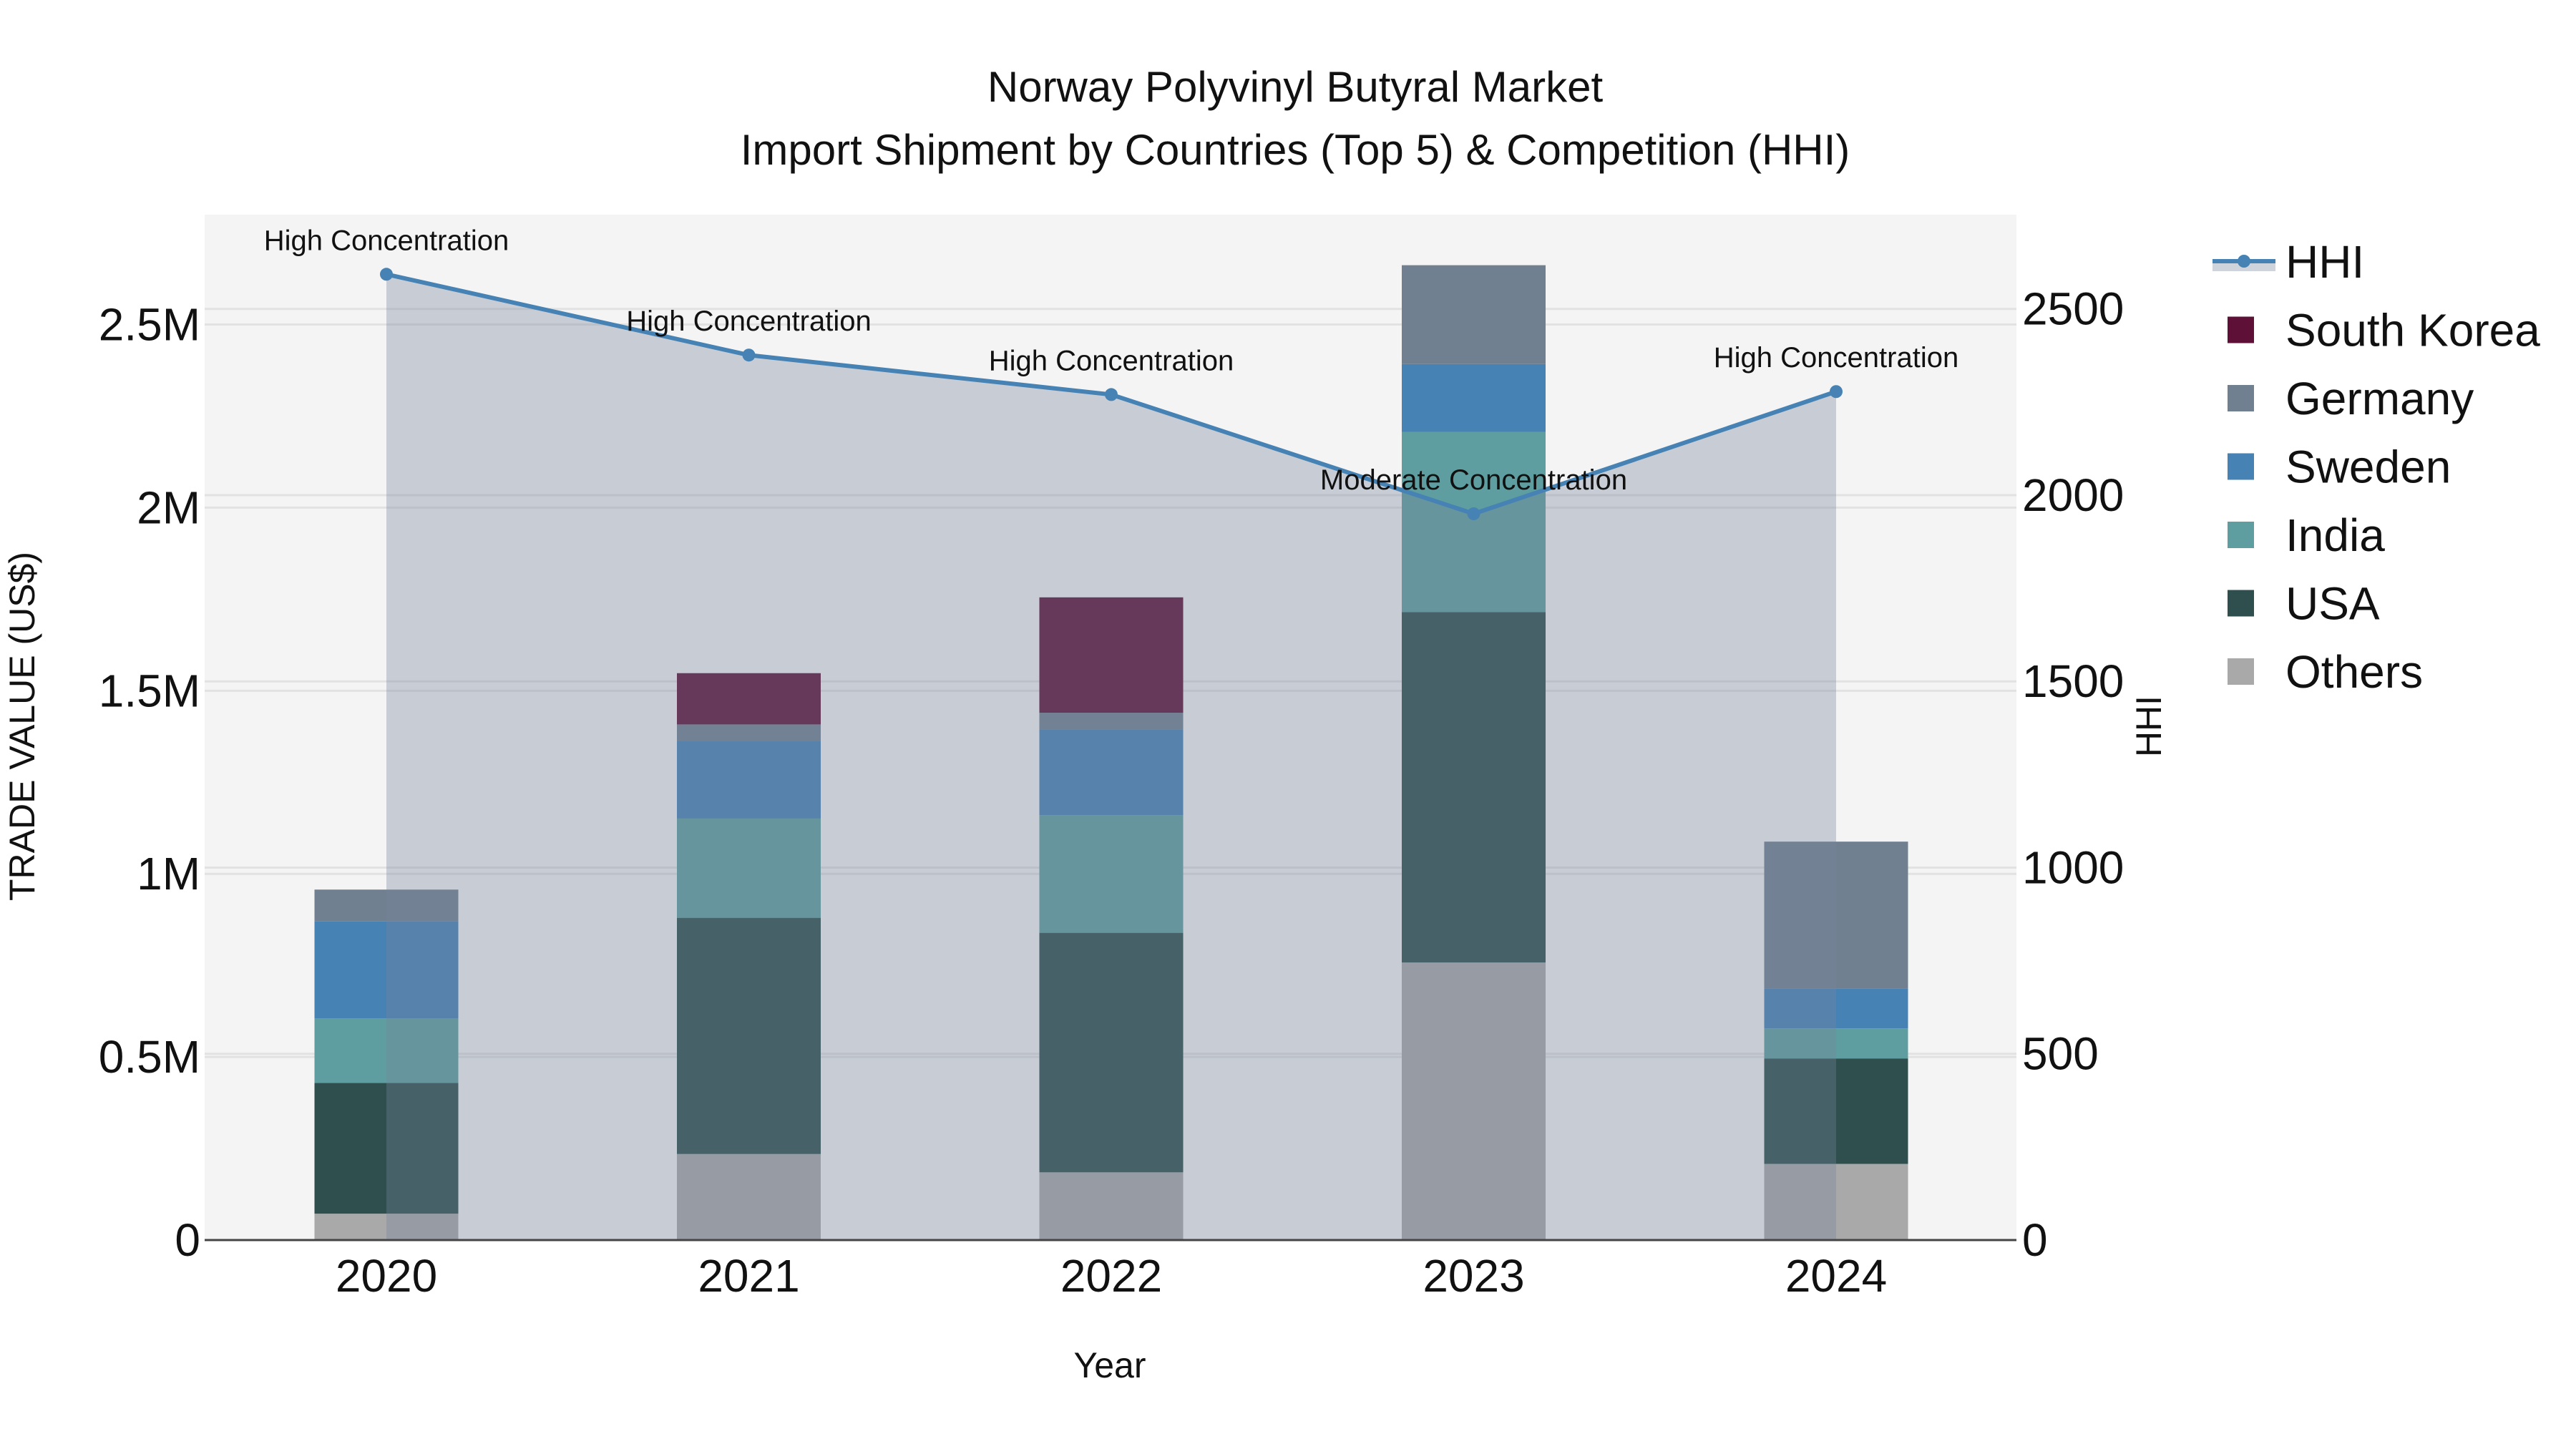  What do you see at coordinates (2335, 535) in the screenshot?
I see `legend-label: India` at bounding box center [2335, 535].